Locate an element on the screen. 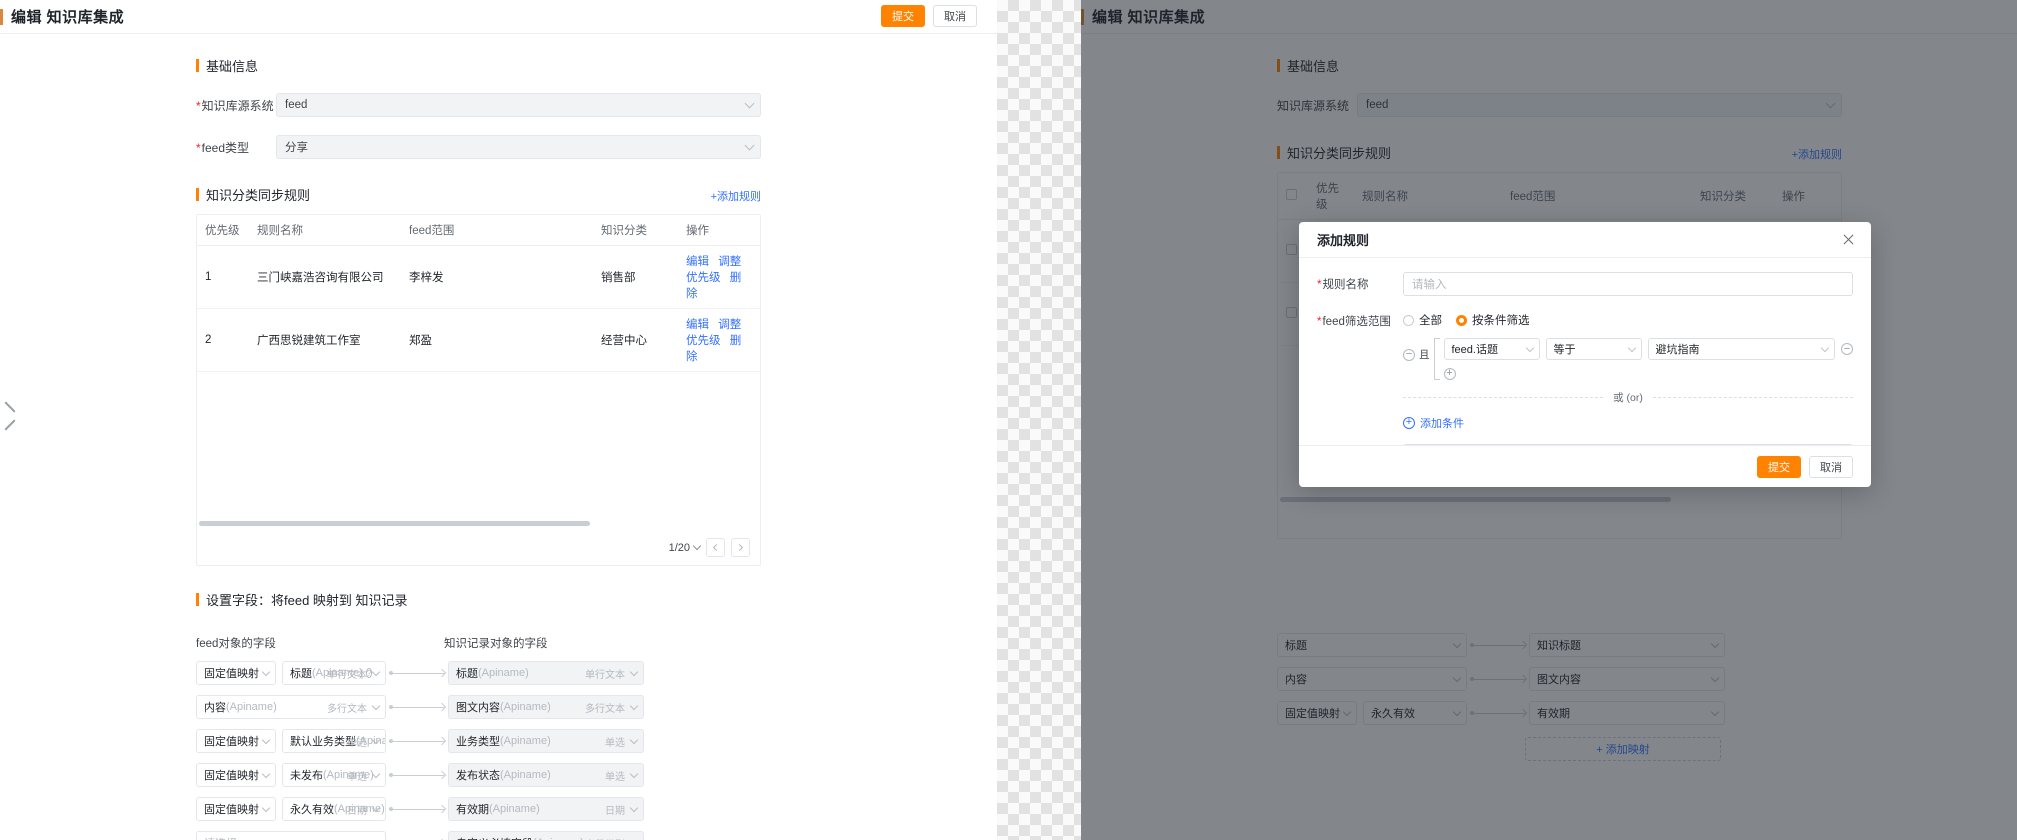 Image resolution: width=2017 pixels, height=840 pixels. source-field-name: 标题 is located at coordinates (301, 674).